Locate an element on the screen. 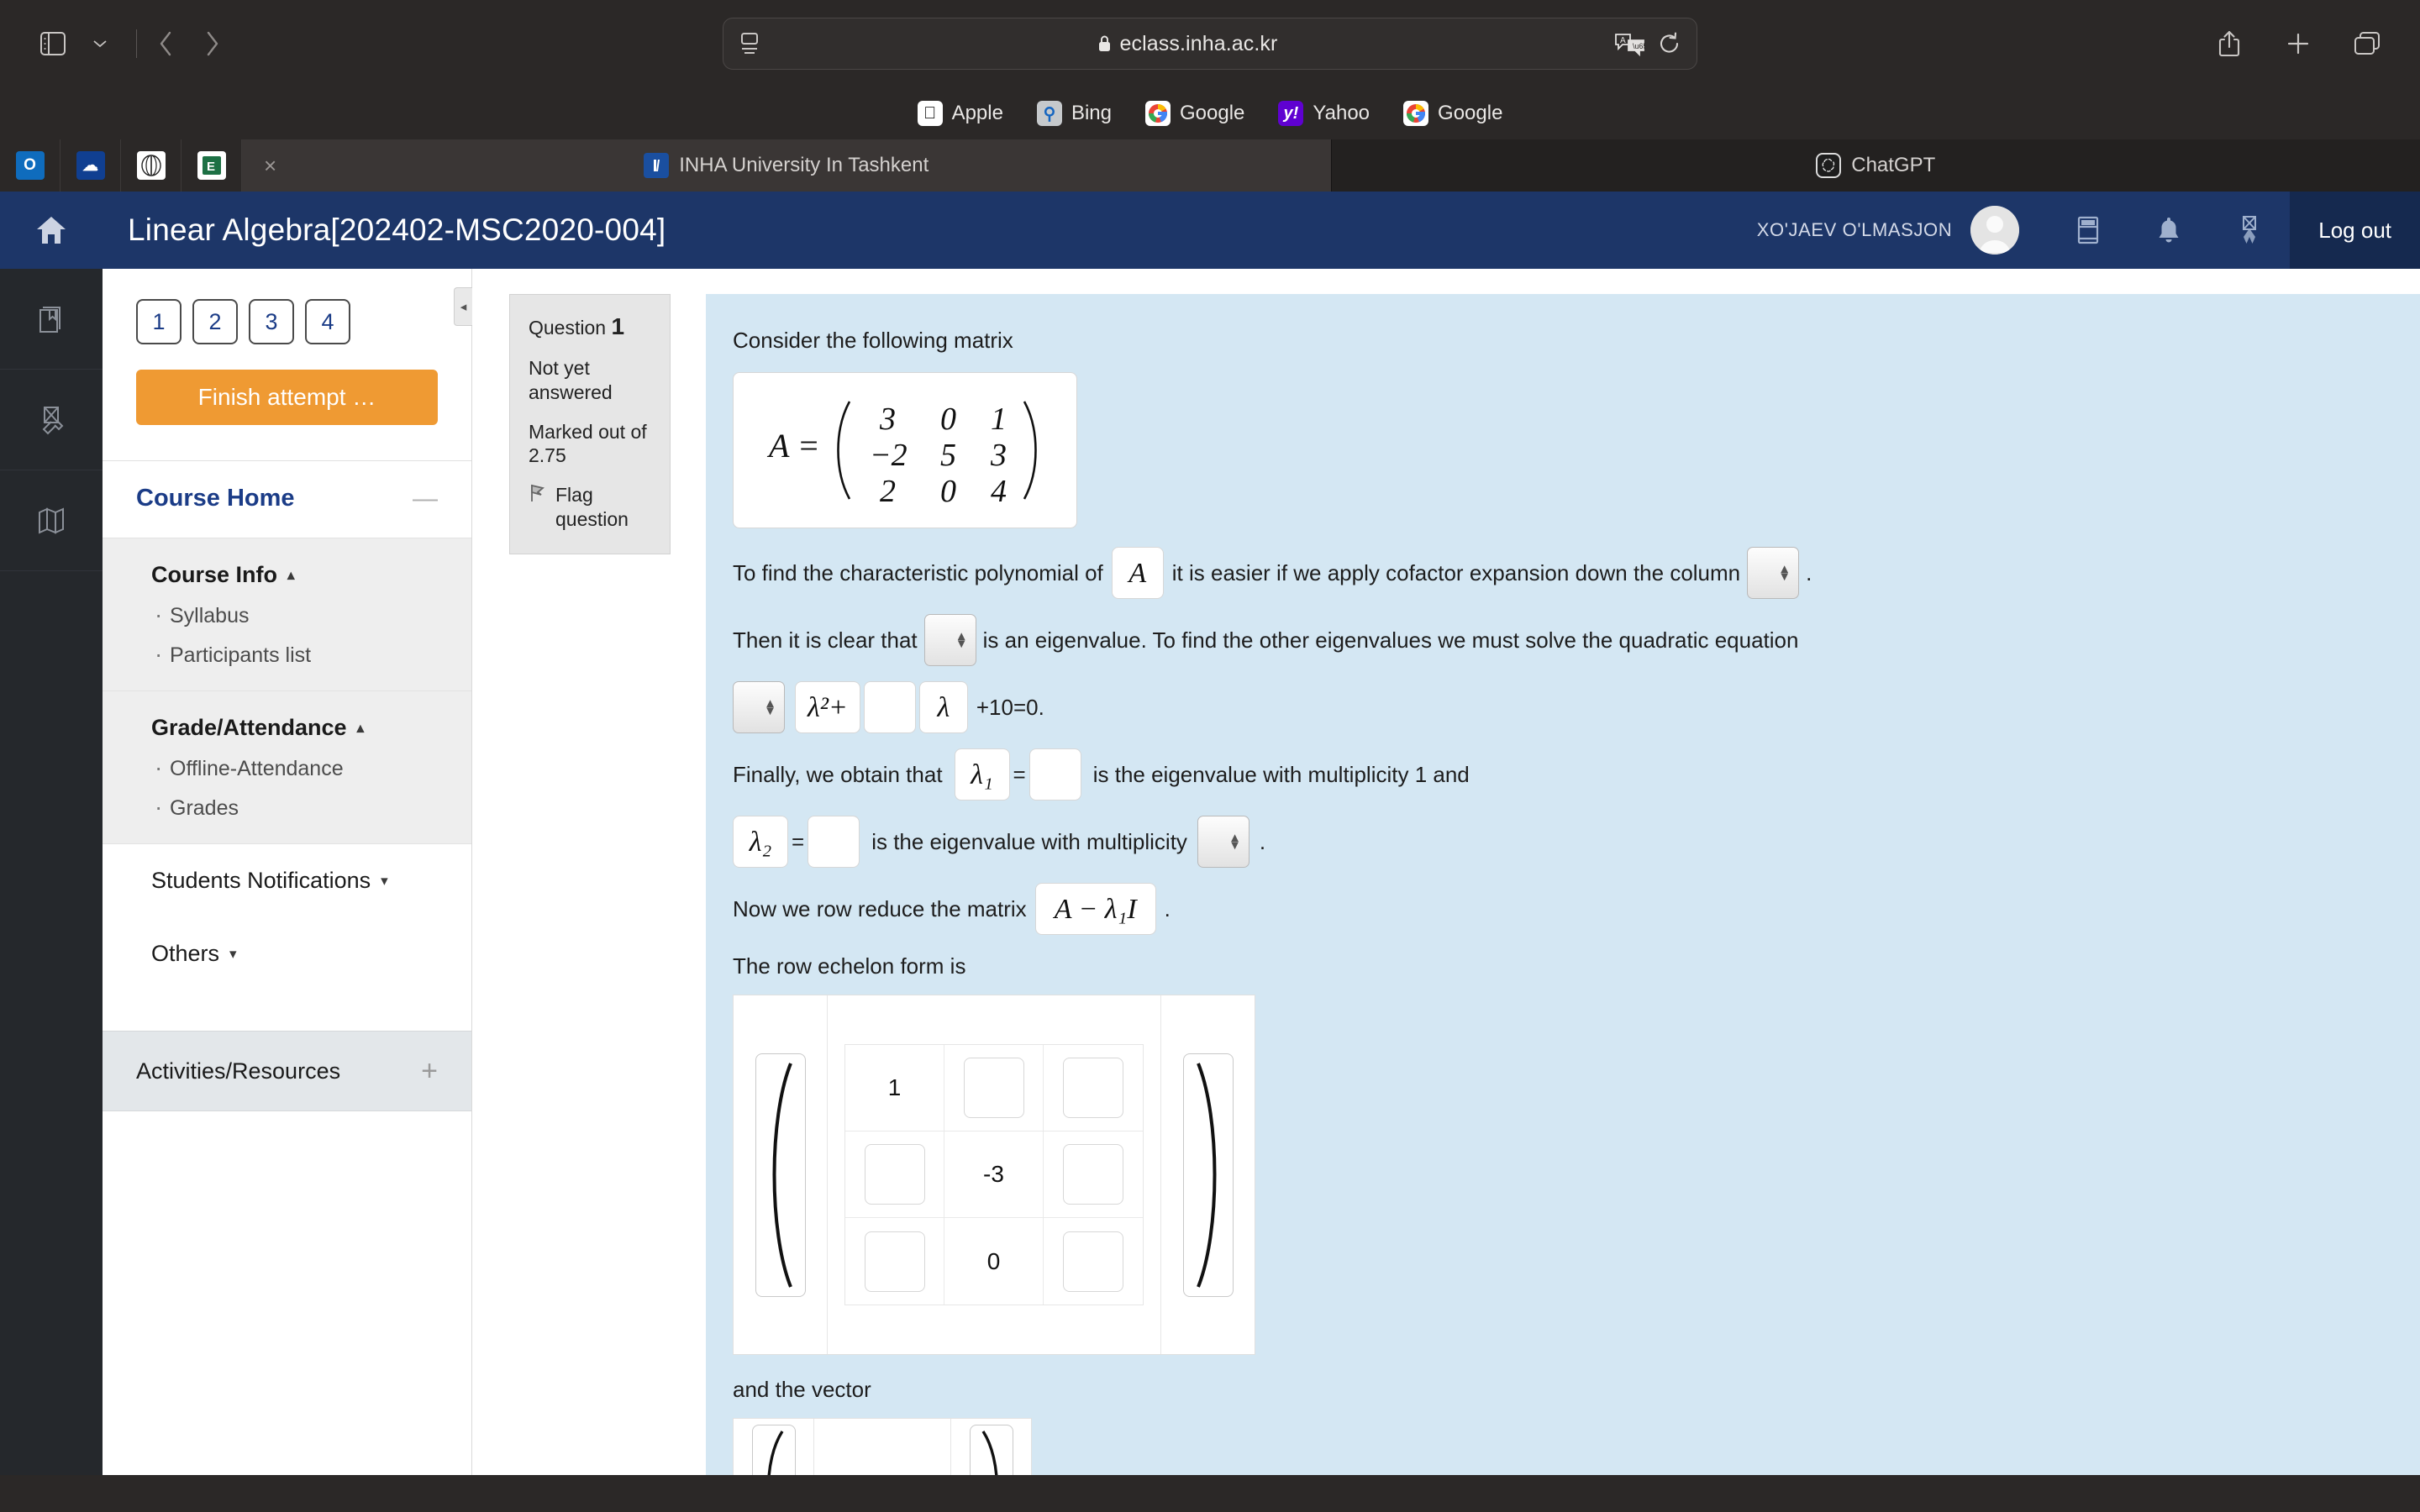 Image resolution: width=2420 pixels, height=1512 pixels. outlook-icon: O is located at coordinates (30, 165).